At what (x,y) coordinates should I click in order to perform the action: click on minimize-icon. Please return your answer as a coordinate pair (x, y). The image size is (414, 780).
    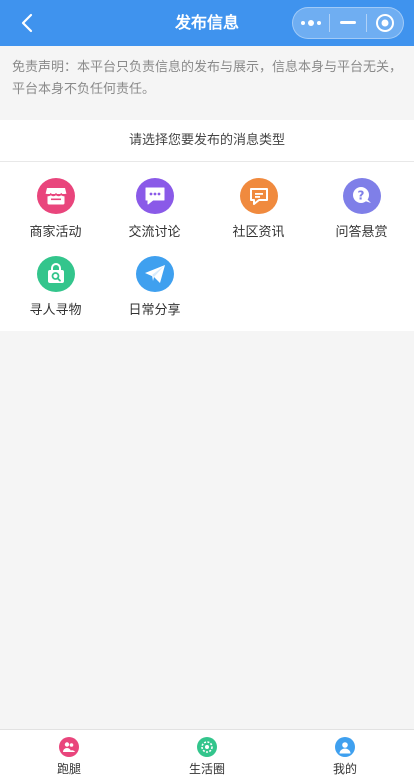
    Looking at the image, I should click on (348, 22).